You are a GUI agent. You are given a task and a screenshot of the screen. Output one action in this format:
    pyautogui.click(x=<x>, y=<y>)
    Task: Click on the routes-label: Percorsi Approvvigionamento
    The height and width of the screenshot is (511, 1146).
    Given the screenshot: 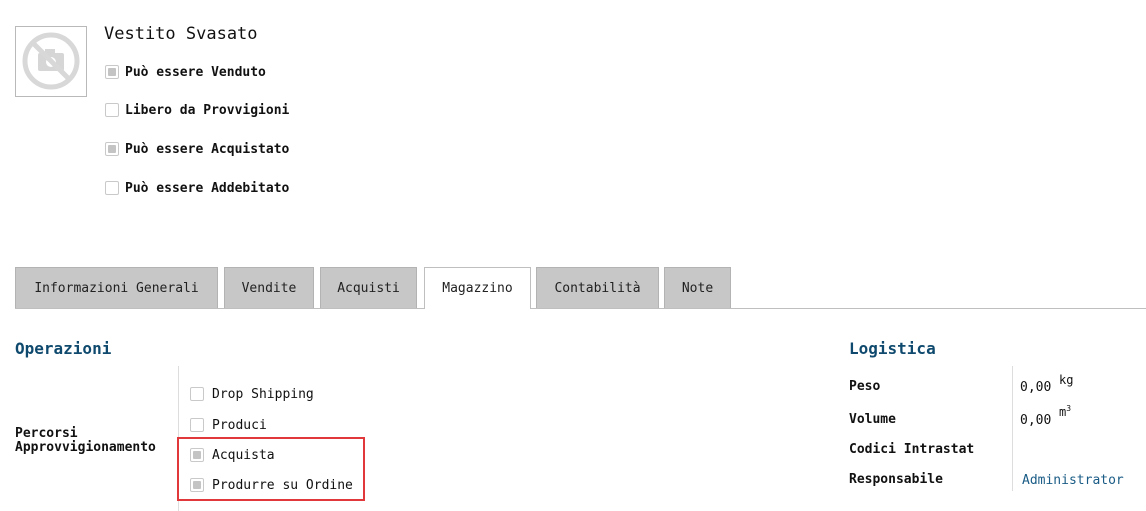 What is the action you would take?
    pyautogui.click(x=85, y=440)
    